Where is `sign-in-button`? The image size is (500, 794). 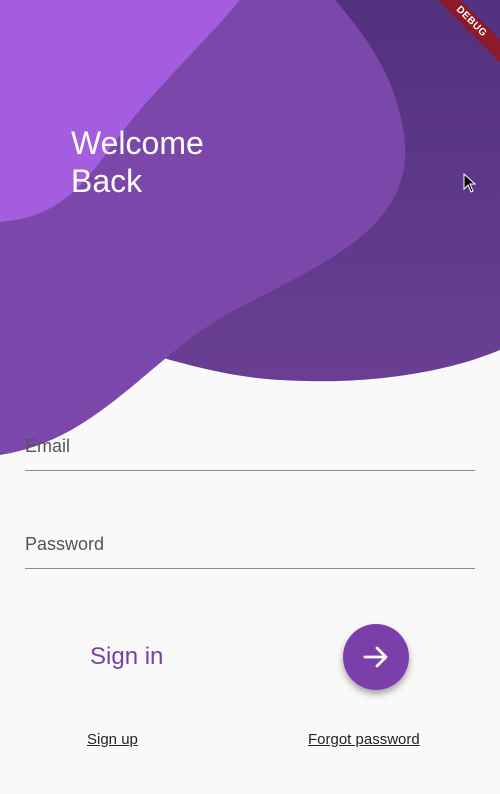 sign-in-button is located at coordinates (376, 657).